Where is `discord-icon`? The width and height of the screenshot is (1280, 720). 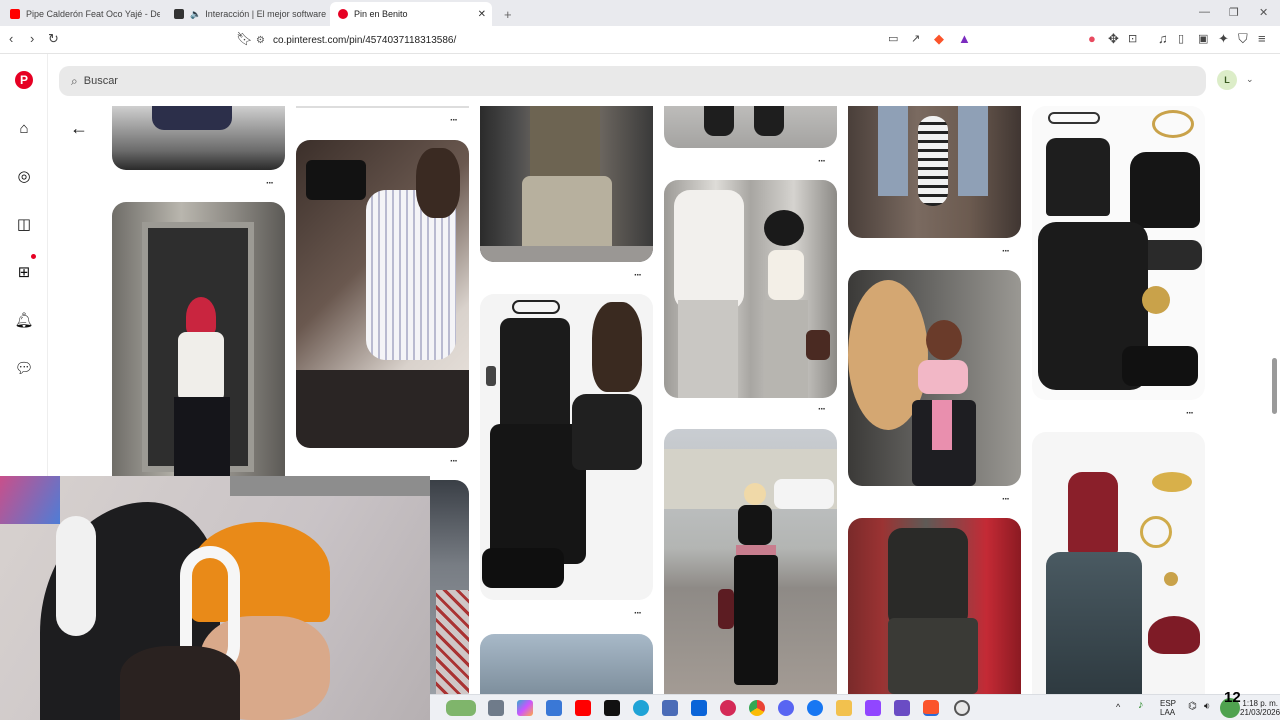
discord-icon is located at coordinates (786, 708).